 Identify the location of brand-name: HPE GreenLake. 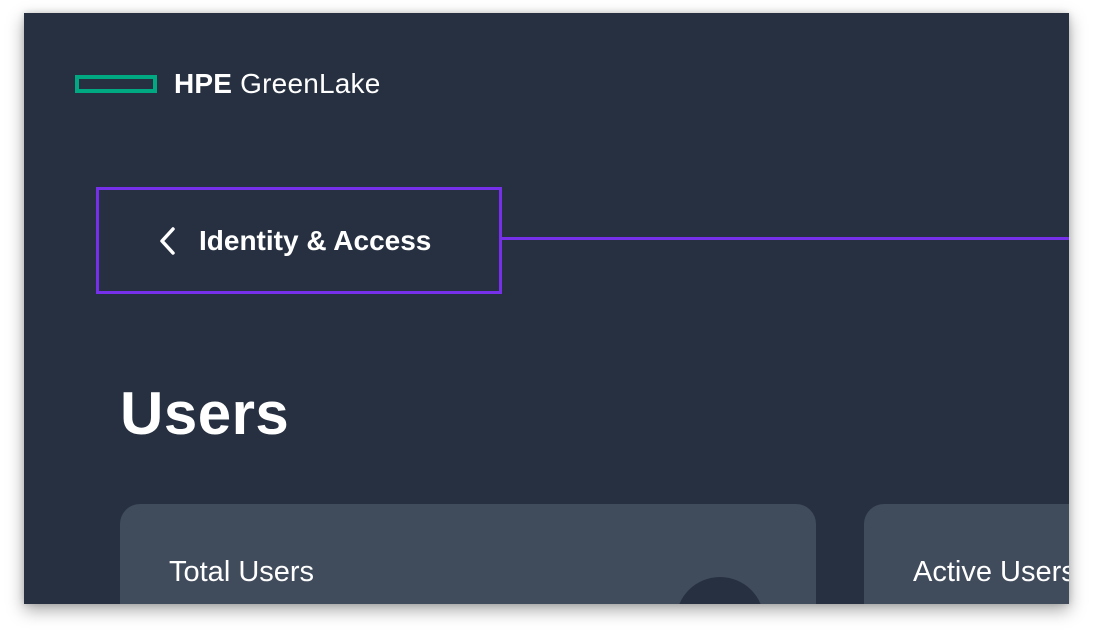
(277, 84).